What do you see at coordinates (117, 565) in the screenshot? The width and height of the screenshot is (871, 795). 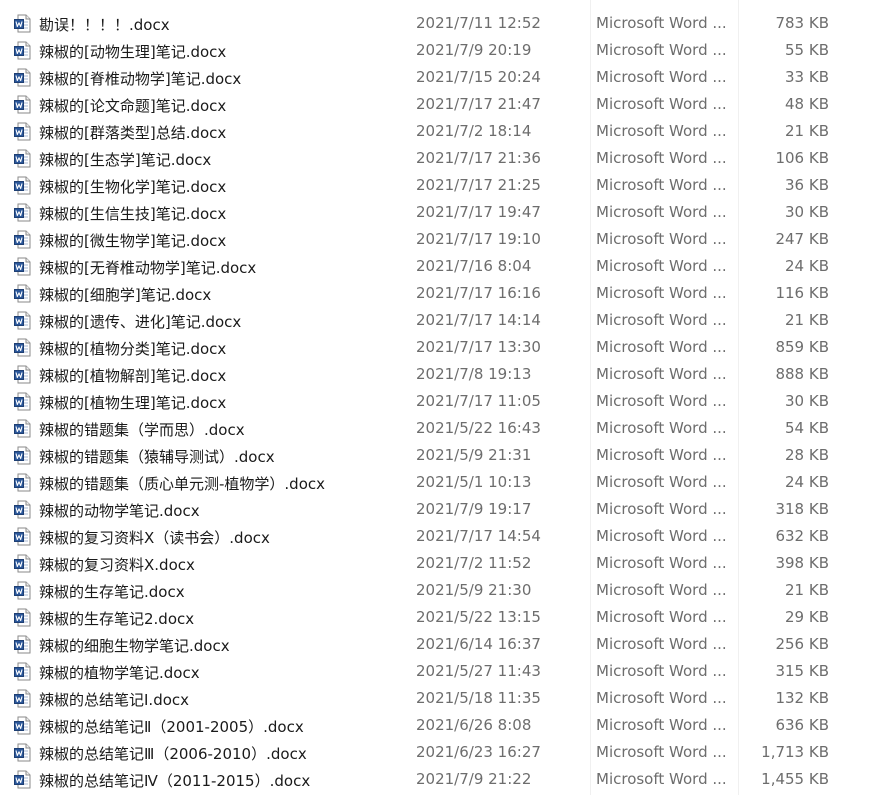 I see `file-name: 辣椒的复习资料X.docx` at bounding box center [117, 565].